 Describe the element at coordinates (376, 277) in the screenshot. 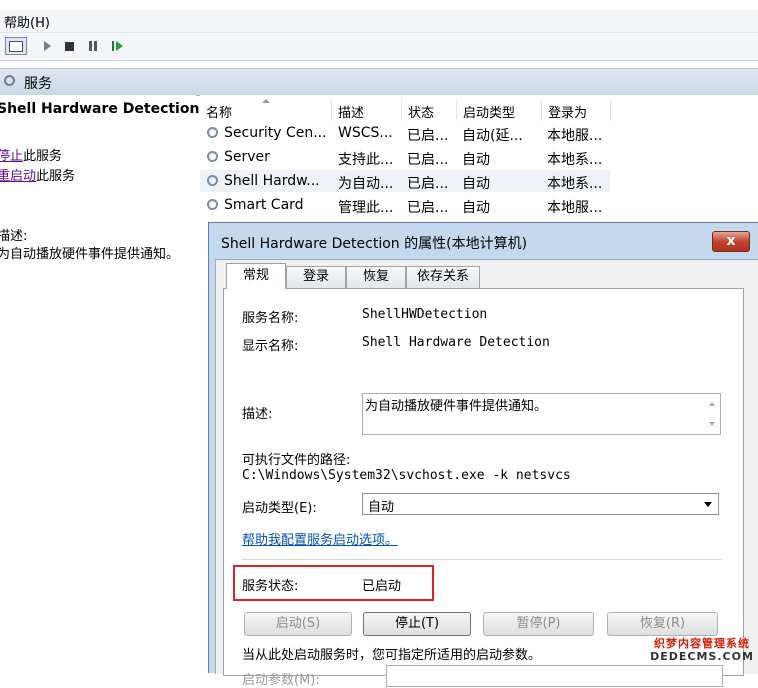

I see `tab-recovery: 恢复` at that location.